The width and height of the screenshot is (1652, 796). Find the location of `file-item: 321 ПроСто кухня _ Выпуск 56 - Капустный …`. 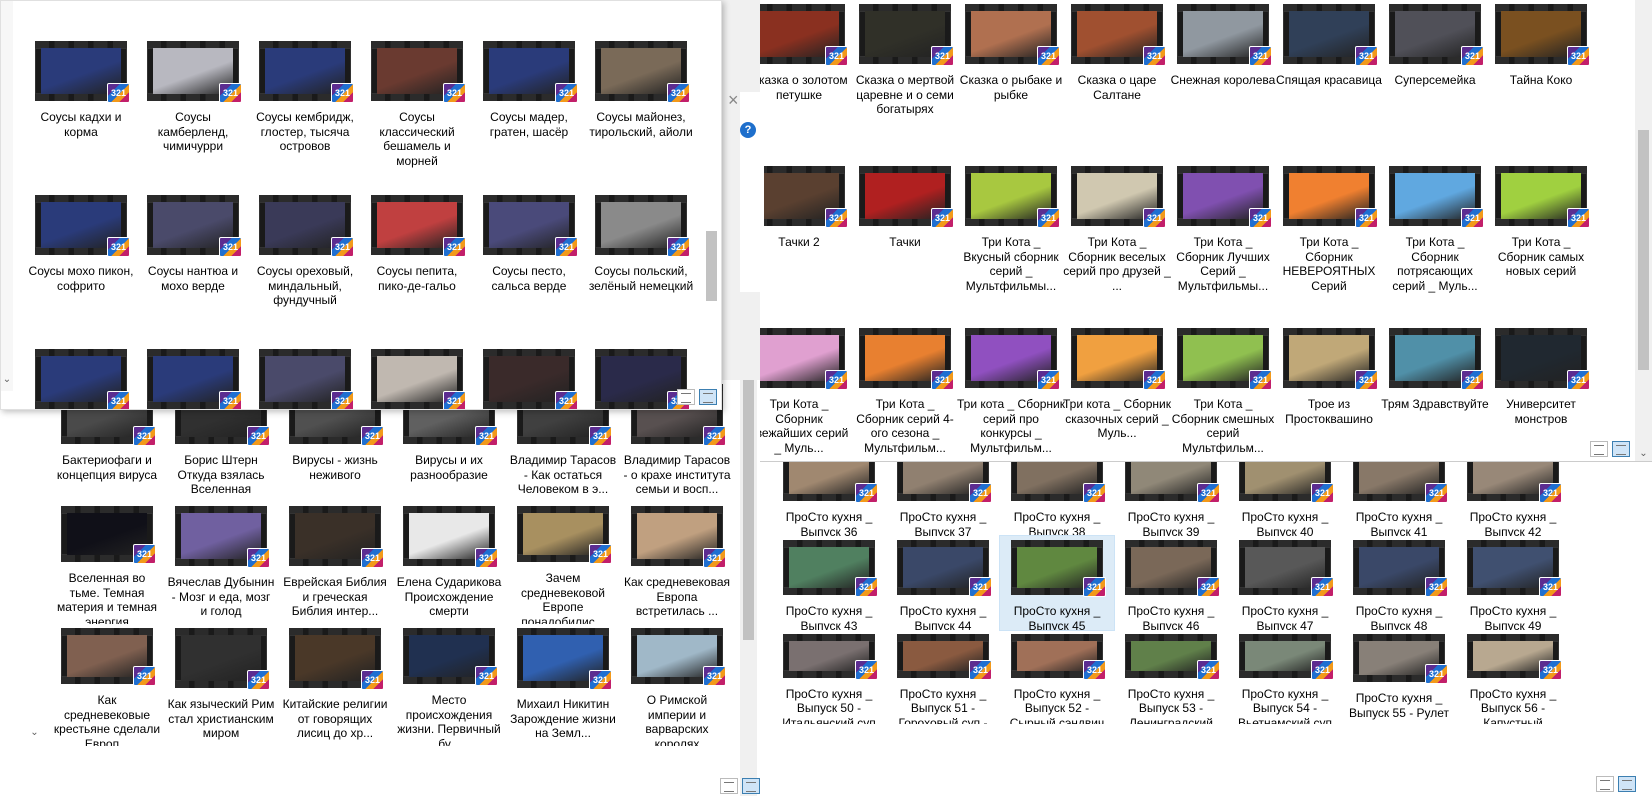

file-item: 321 ПроСто кухня _ Выпуск 56 - Капустный … is located at coordinates (1513, 677).